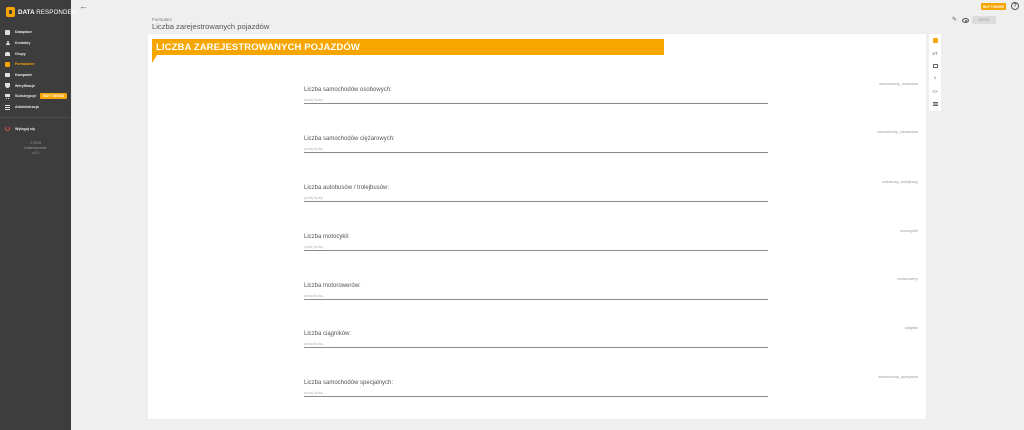  I want to click on sidebar-item-campaigns: Kampanie, so click(35, 75).